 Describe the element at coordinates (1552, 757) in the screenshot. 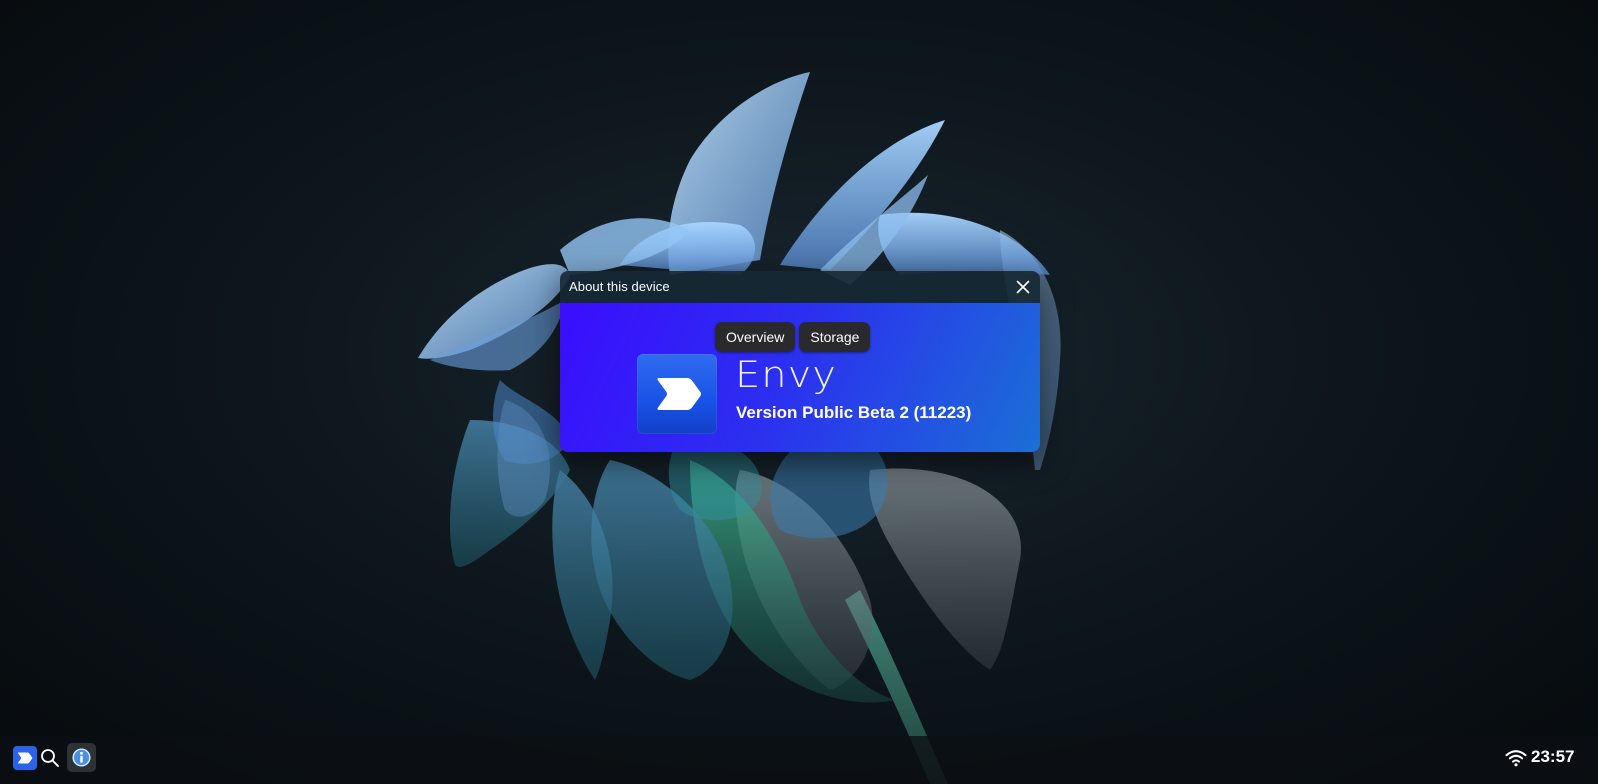

I see `clock: 23:57` at that location.